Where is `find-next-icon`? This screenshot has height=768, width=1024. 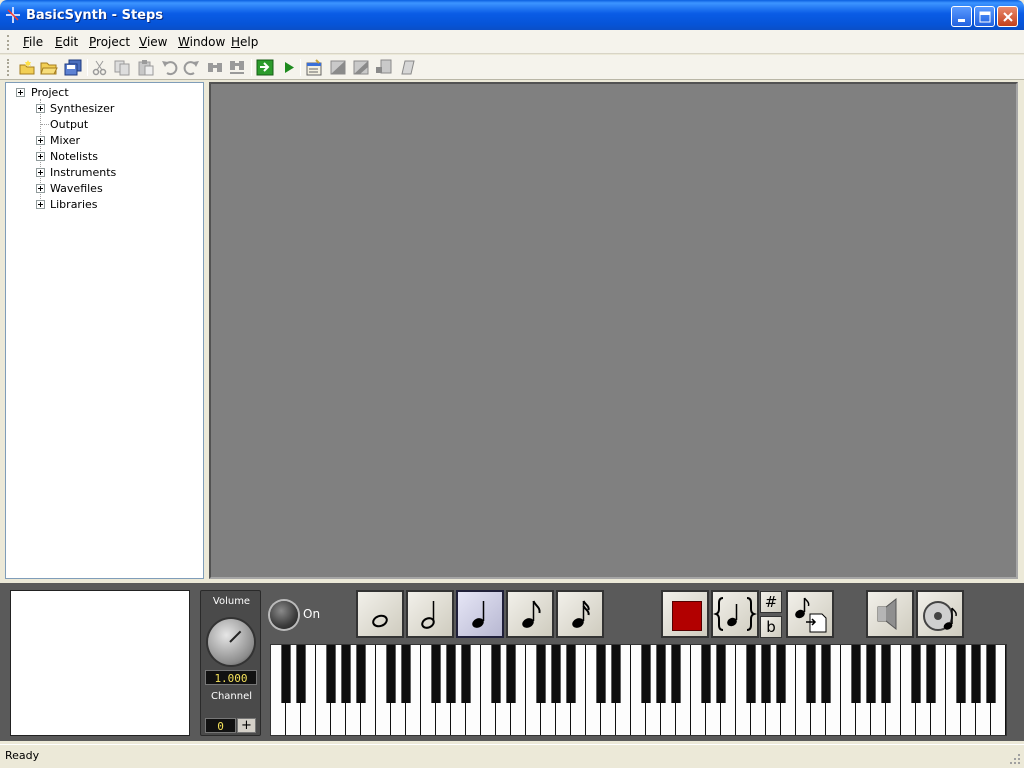
find-next-icon is located at coordinates (237, 67).